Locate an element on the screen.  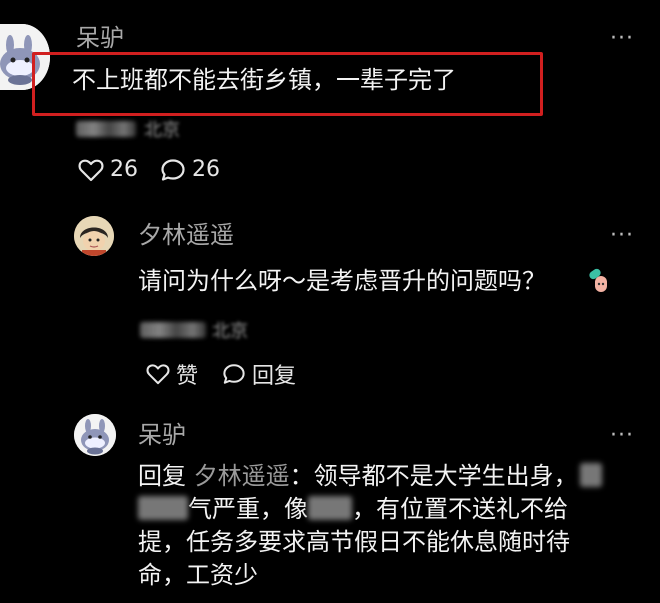
comment-text-content: 请问为什么呀～是考虑晋升的问题吗？ is located at coordinates (342, 281).